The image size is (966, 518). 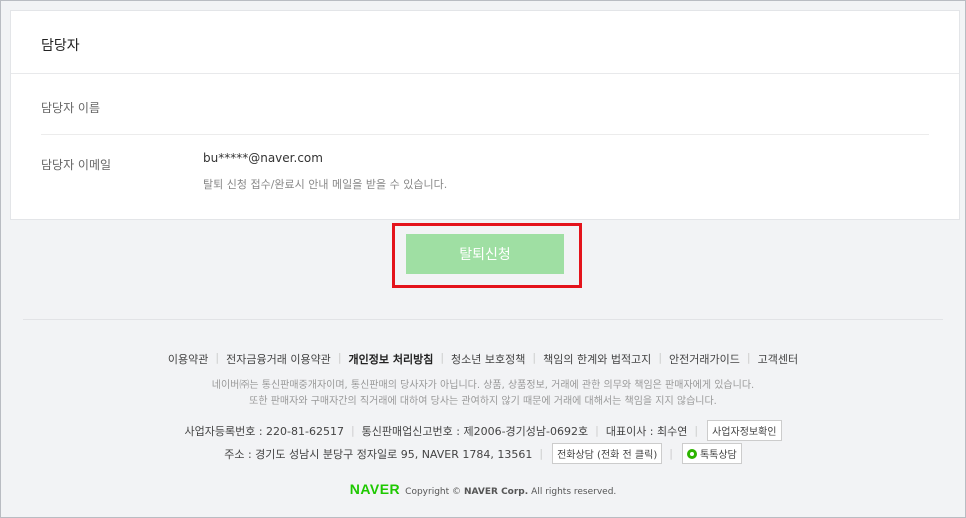 What do you see at coordinates (646, 431) in the screenshot?
I see `ceo-name: 대표이사 : 최수연` at bounding box center [646, 431].